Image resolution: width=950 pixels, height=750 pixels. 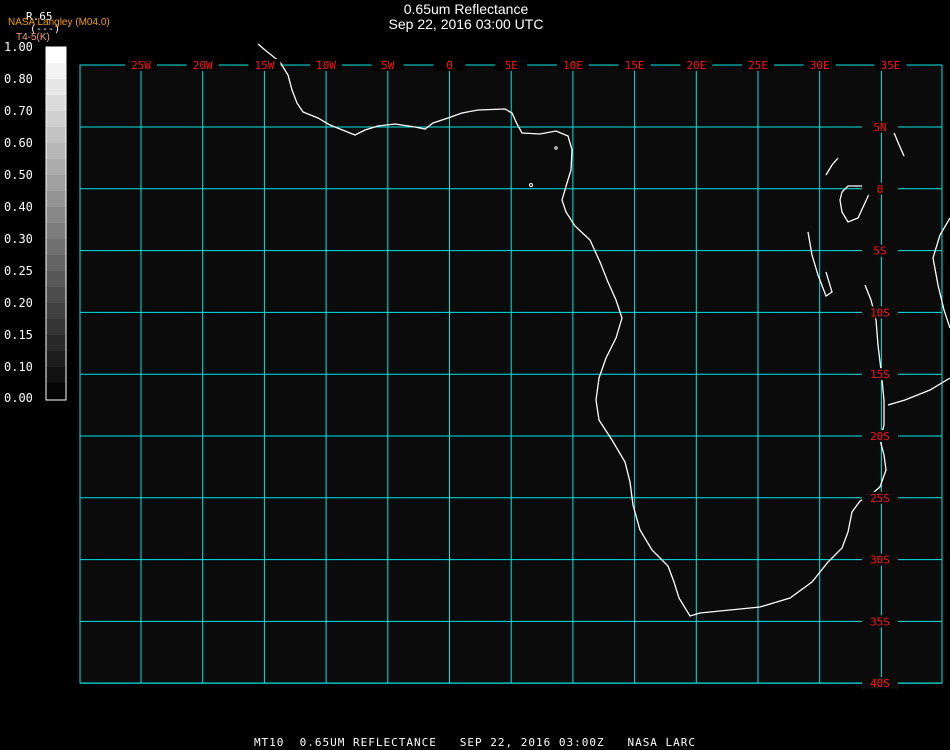 I want to click on lat-label: 0, so click(x=880, y=189).